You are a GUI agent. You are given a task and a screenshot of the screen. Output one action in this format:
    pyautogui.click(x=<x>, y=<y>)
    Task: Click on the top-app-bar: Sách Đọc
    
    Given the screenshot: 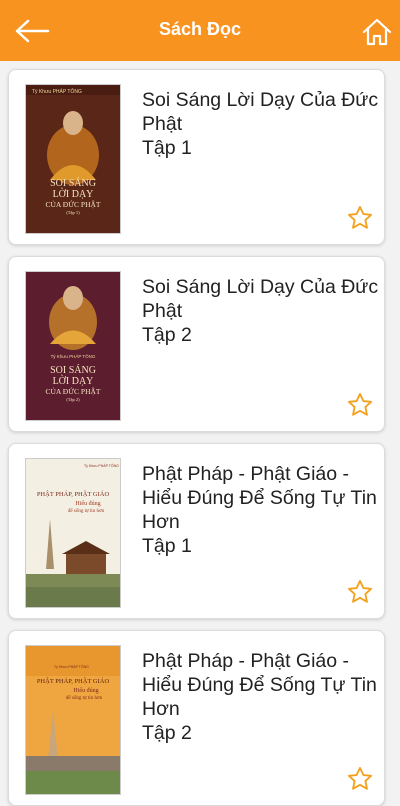 What is the action you would take?
    pyautogui.click(x=200, y=30)
    